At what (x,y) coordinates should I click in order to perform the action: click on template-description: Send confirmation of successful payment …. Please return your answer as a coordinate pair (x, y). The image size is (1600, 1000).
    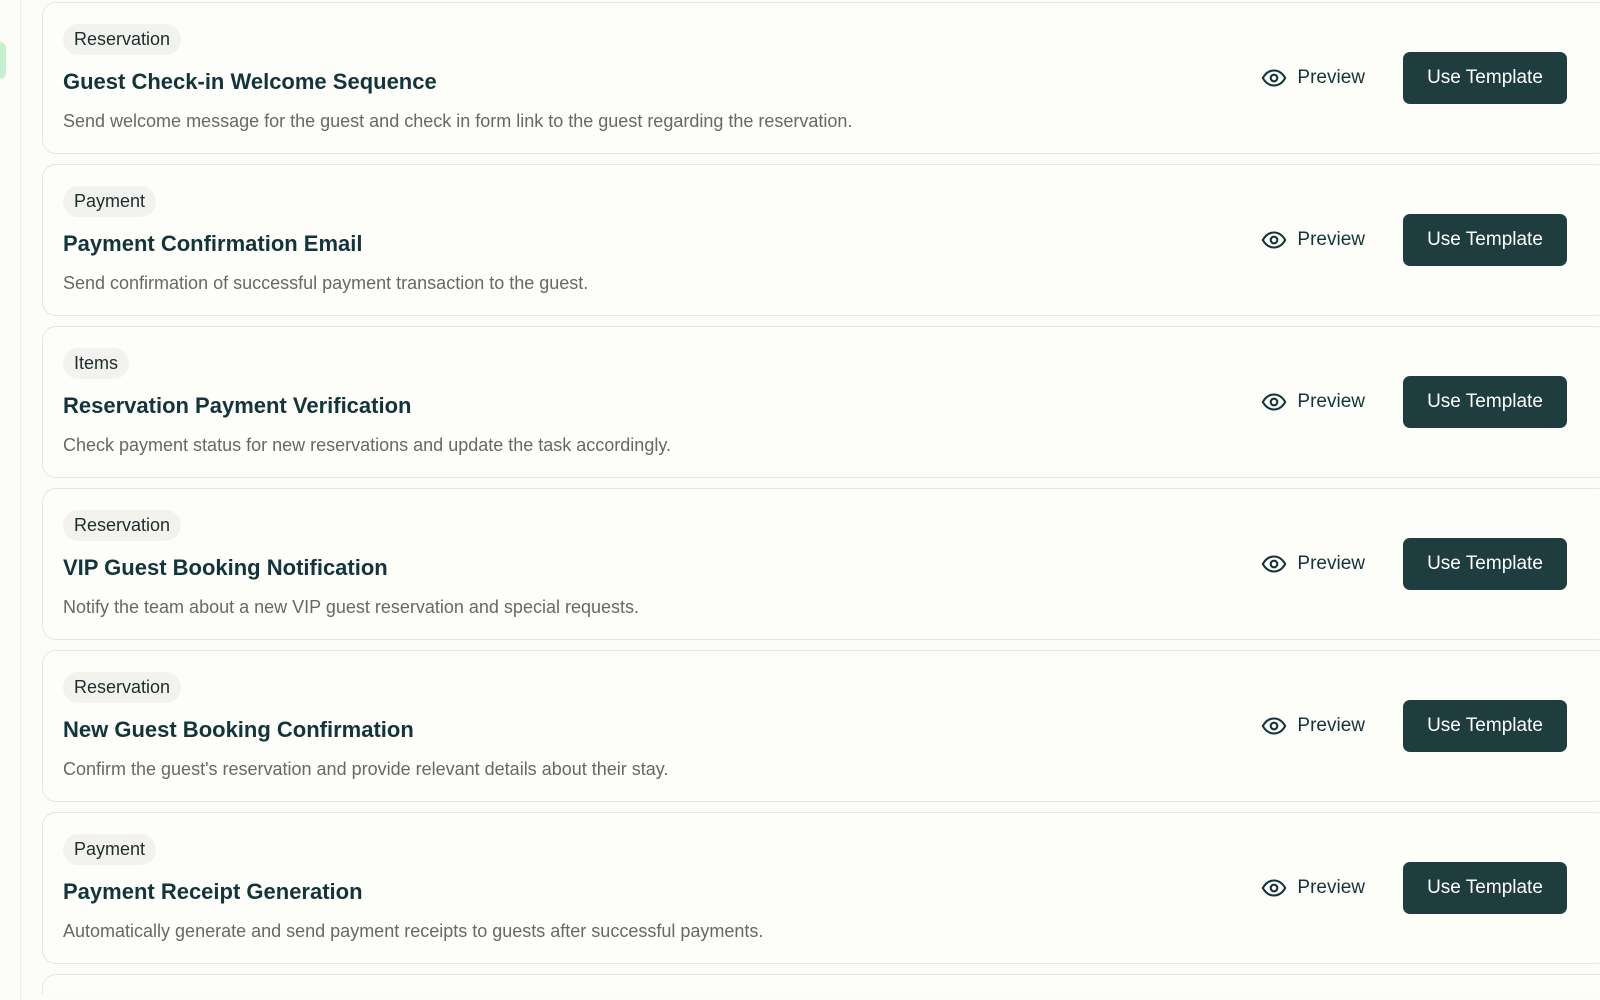
    Looking at the image, I should click on (326, 283).